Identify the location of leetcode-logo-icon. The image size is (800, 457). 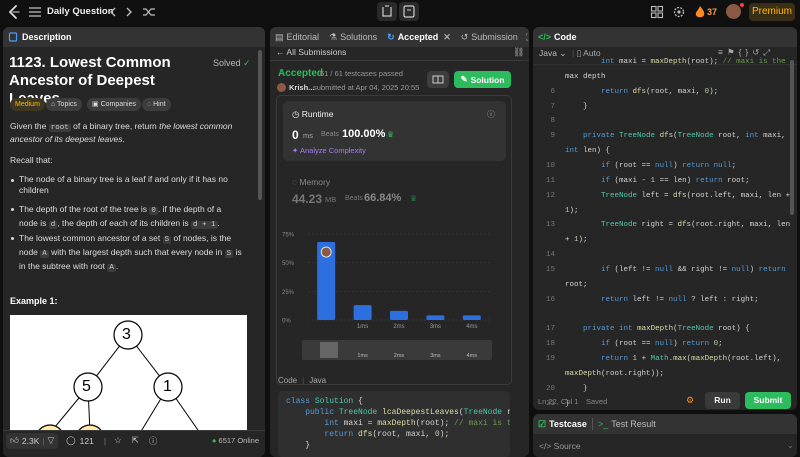
(14, 12).